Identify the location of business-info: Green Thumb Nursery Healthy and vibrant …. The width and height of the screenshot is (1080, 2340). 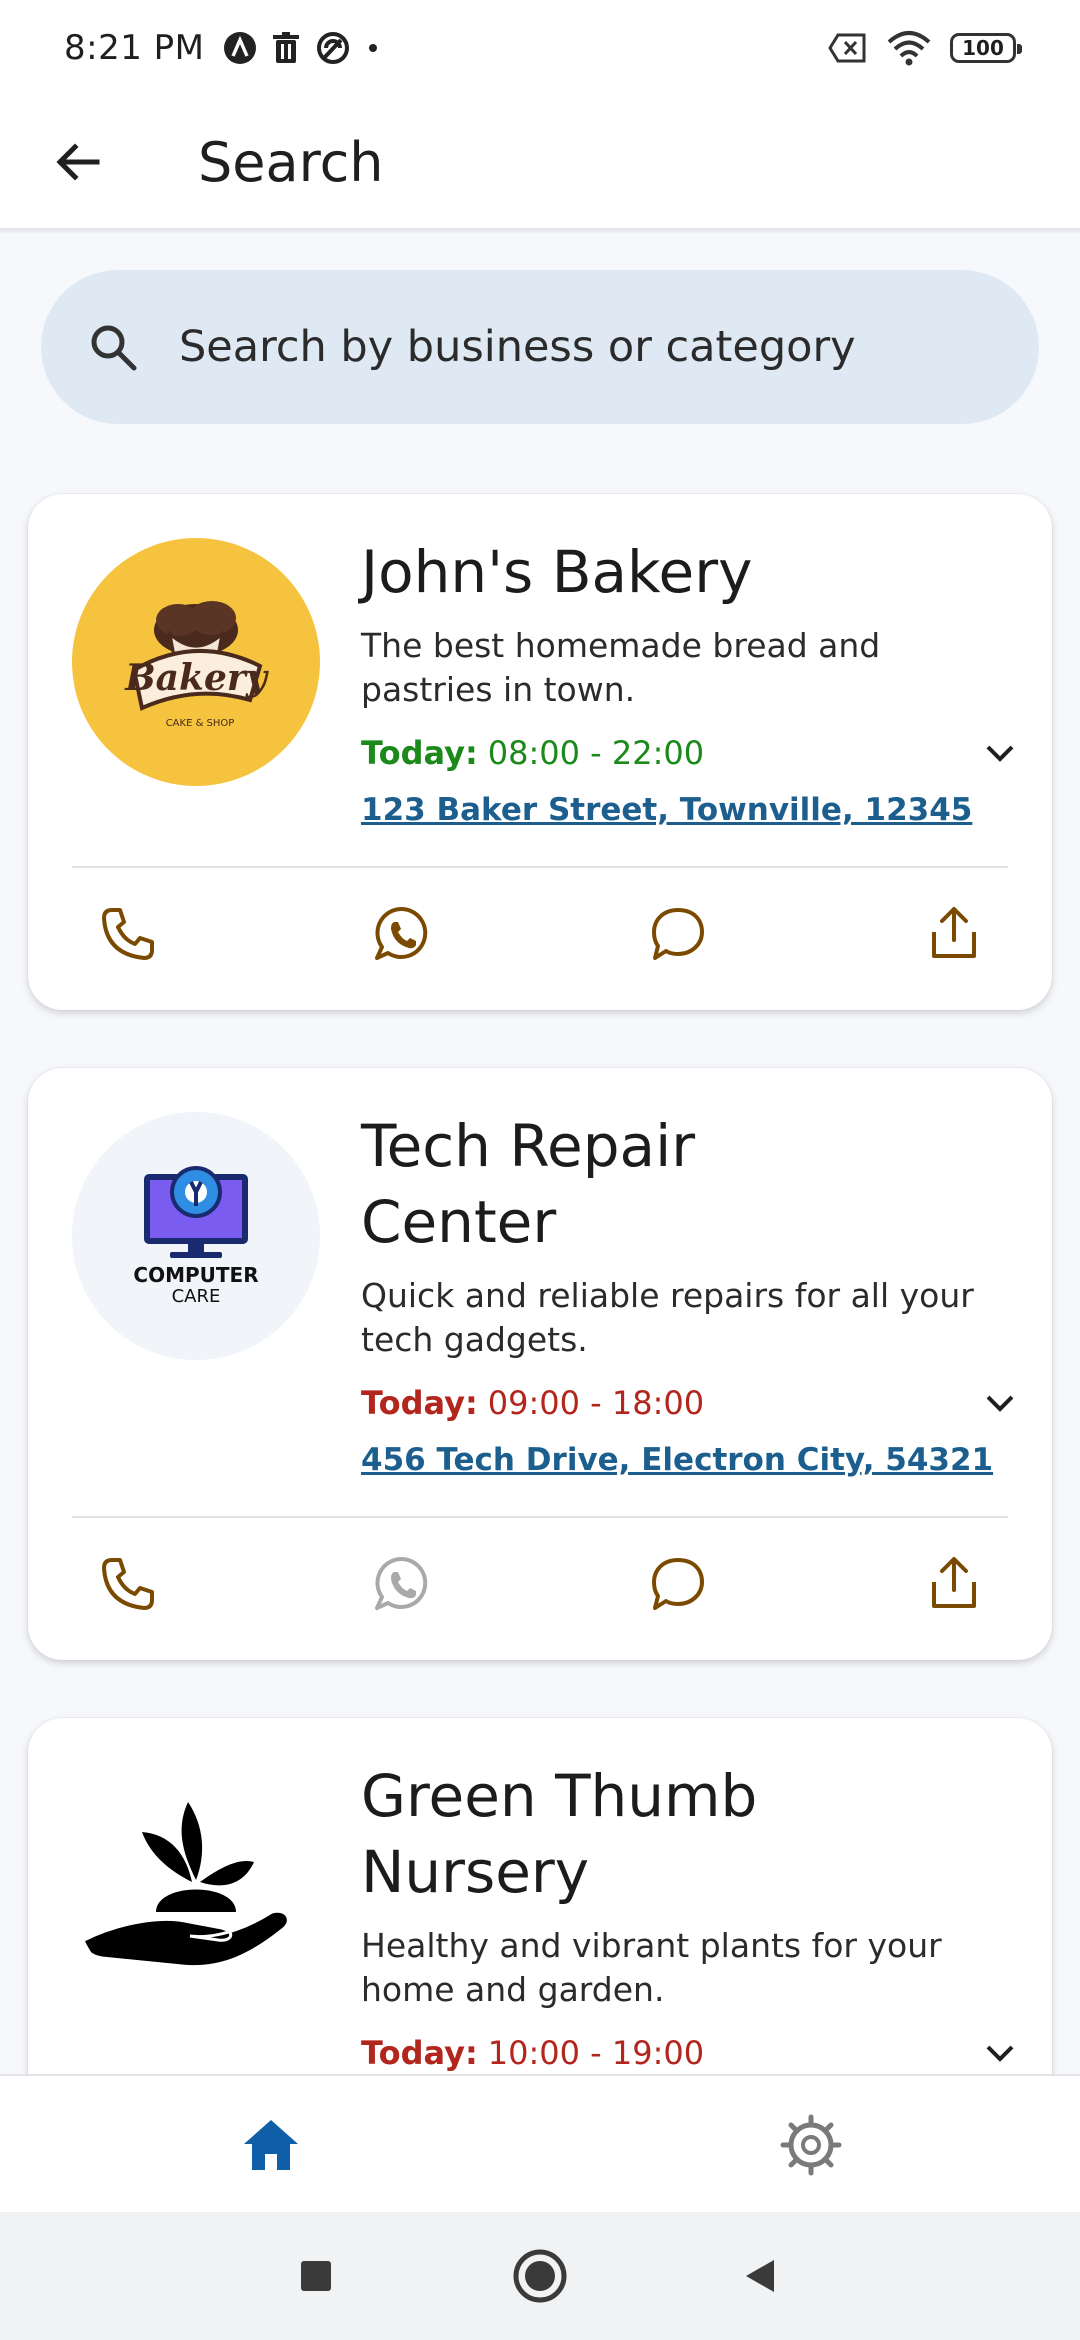
(691, 1918).